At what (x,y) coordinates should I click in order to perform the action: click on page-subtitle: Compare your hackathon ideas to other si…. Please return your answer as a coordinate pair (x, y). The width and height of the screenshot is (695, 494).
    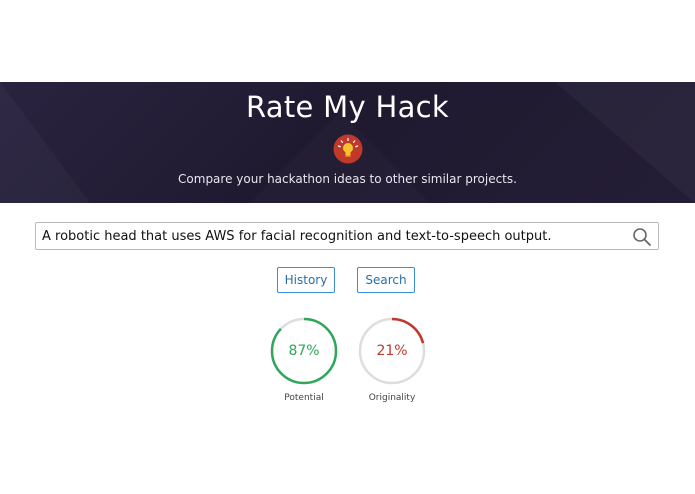
    Looking at the image, I should click on (347, 179).